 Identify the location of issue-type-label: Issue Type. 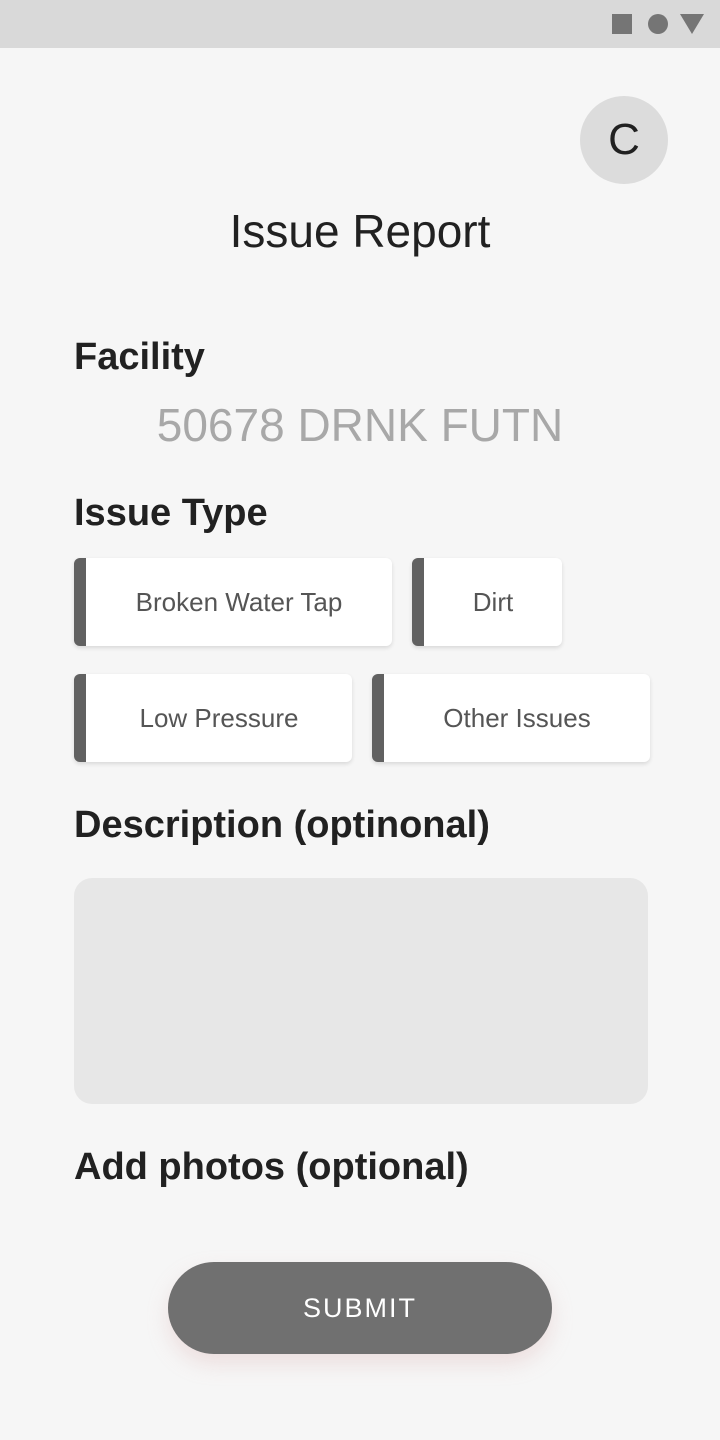
(171, 513).